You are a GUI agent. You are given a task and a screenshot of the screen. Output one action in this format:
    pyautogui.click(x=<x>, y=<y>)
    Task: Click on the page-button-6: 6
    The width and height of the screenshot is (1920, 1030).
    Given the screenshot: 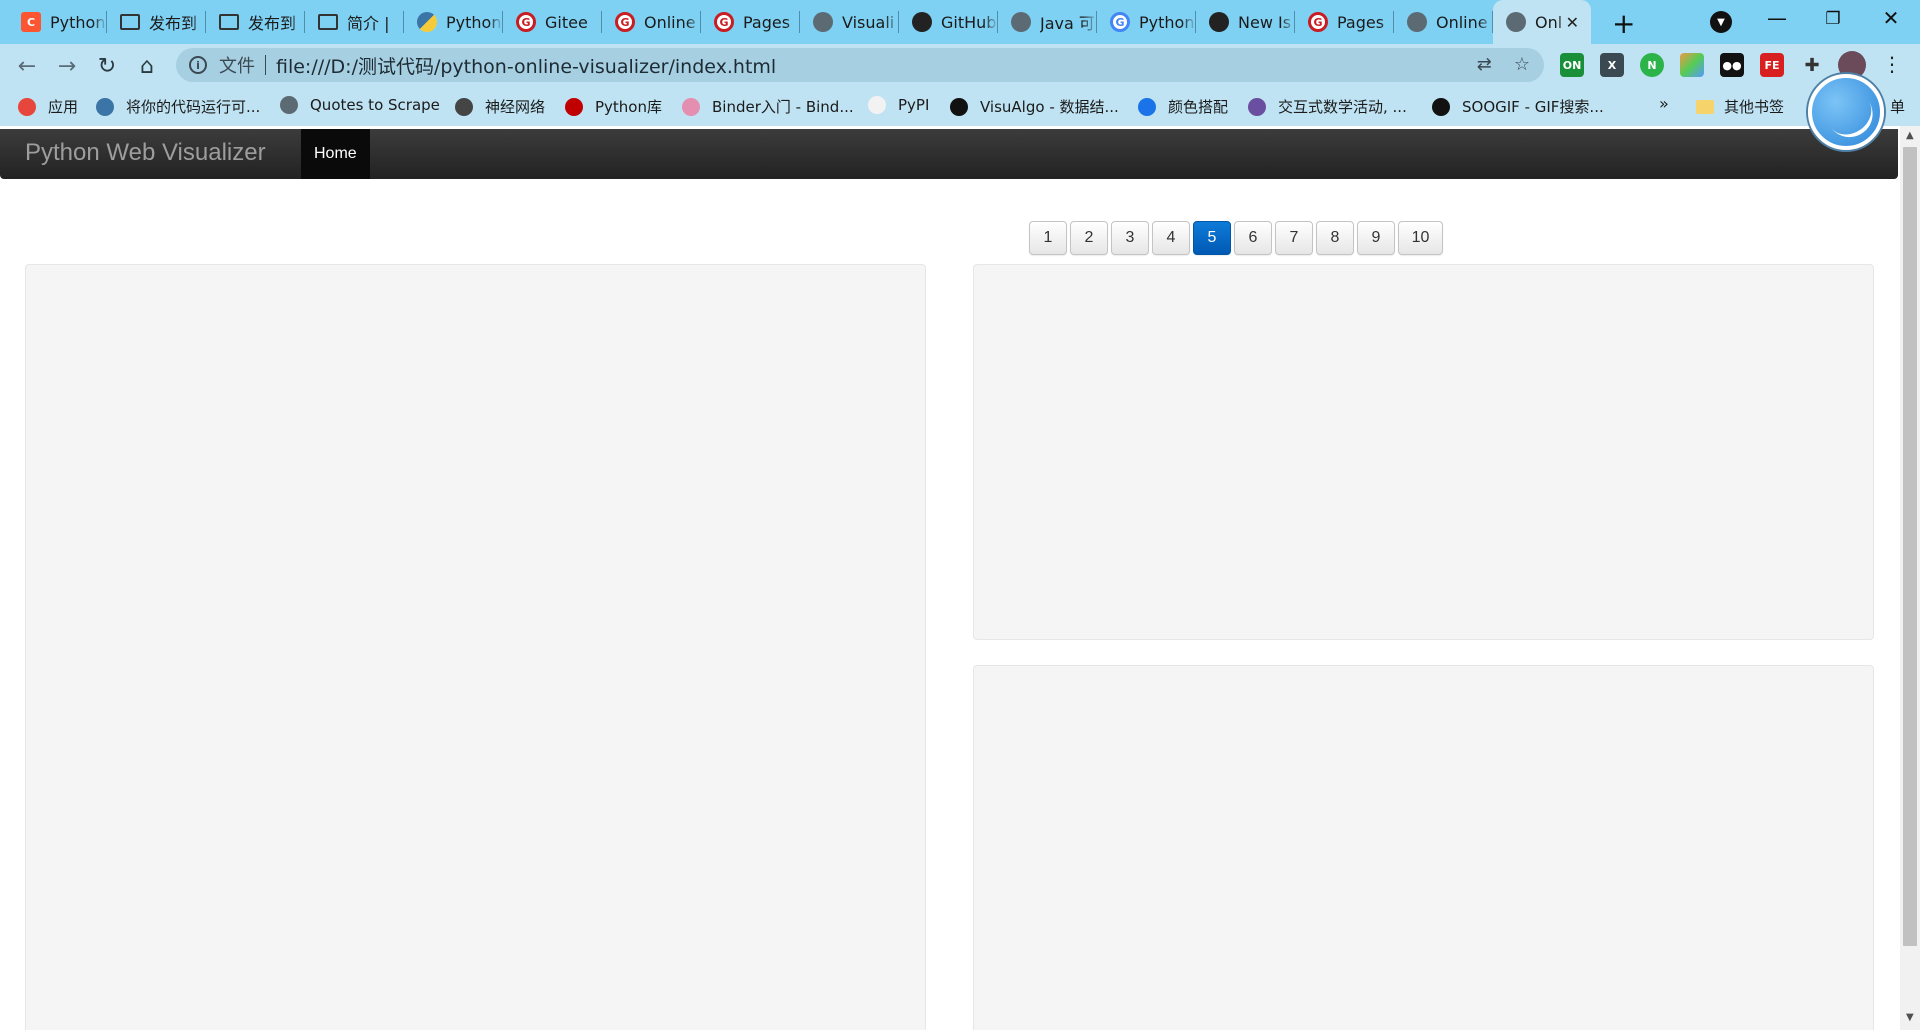 What is the action you would take?
    pyautogui.click(x=1253, y=238)
    